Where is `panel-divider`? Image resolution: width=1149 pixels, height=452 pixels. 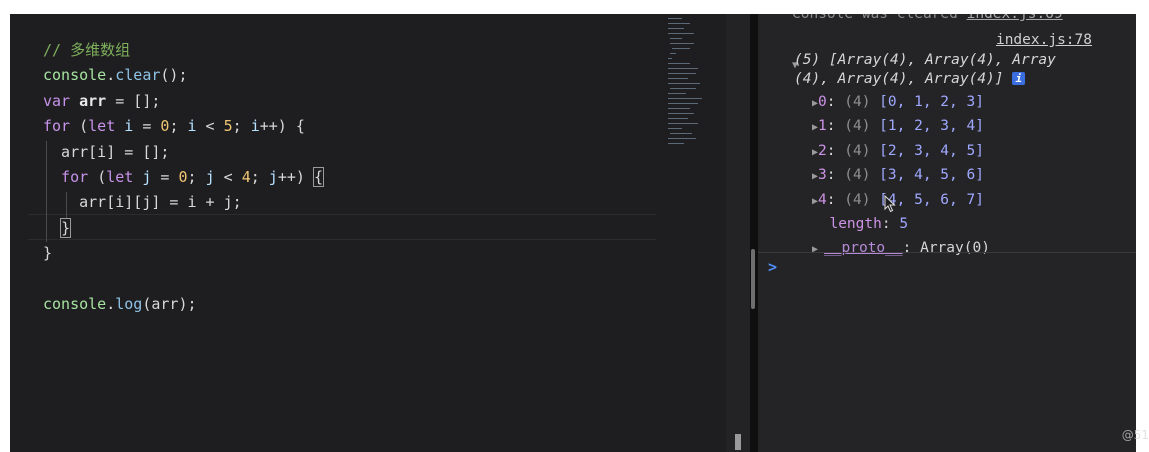
panel-divider is located at coordinates (754, 233).